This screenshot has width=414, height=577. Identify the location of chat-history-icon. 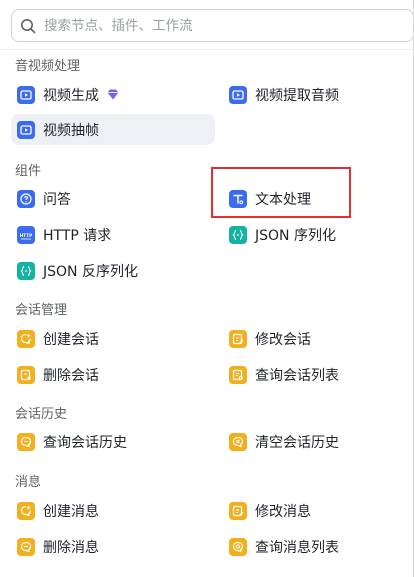
(26, 441).